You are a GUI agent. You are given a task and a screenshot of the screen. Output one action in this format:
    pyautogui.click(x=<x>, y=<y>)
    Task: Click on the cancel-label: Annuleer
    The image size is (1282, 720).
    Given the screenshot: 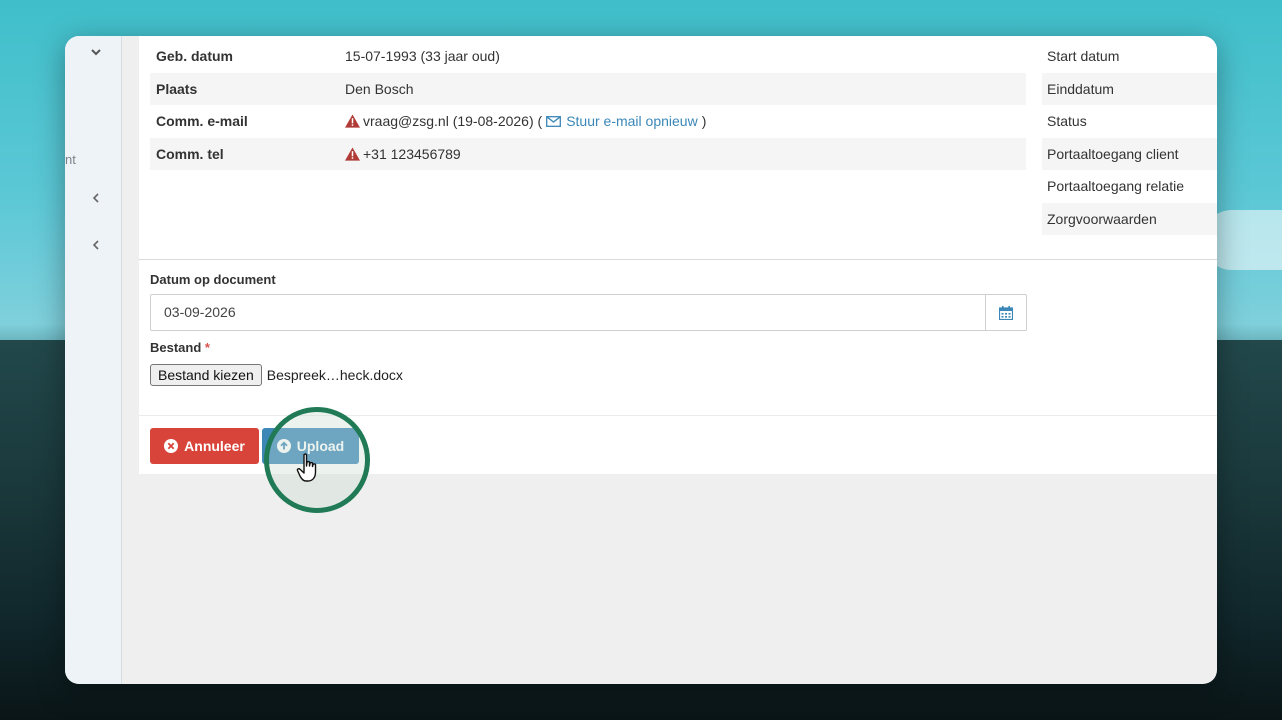 What is the action you would take?
    pyautogui.click(x=214, y=446)
    